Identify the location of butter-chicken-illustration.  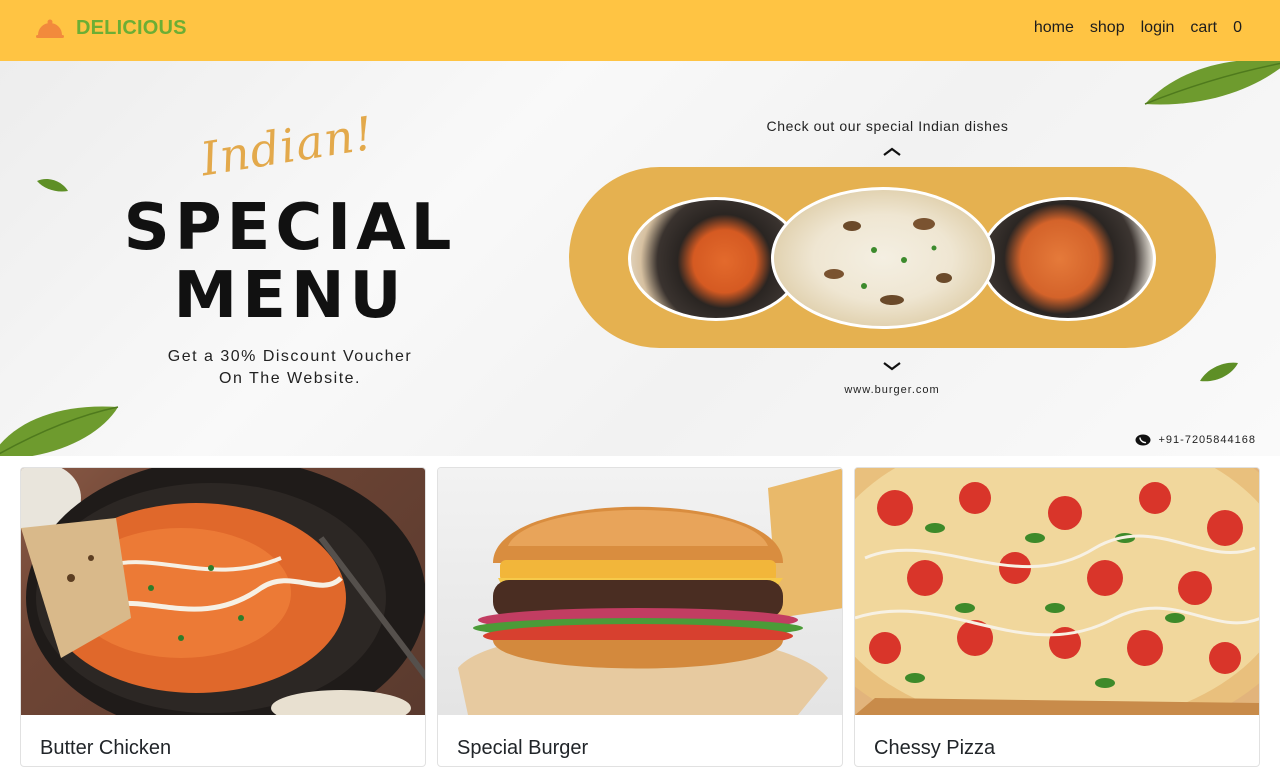
(223, 591).